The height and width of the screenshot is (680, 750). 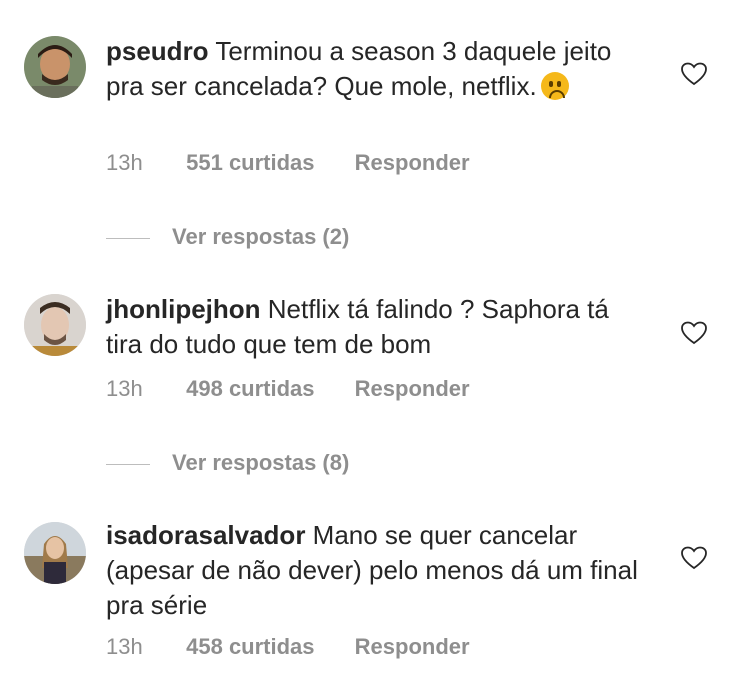 I want to click on like-count: 498 curtidas, so click(x=250, y=389).